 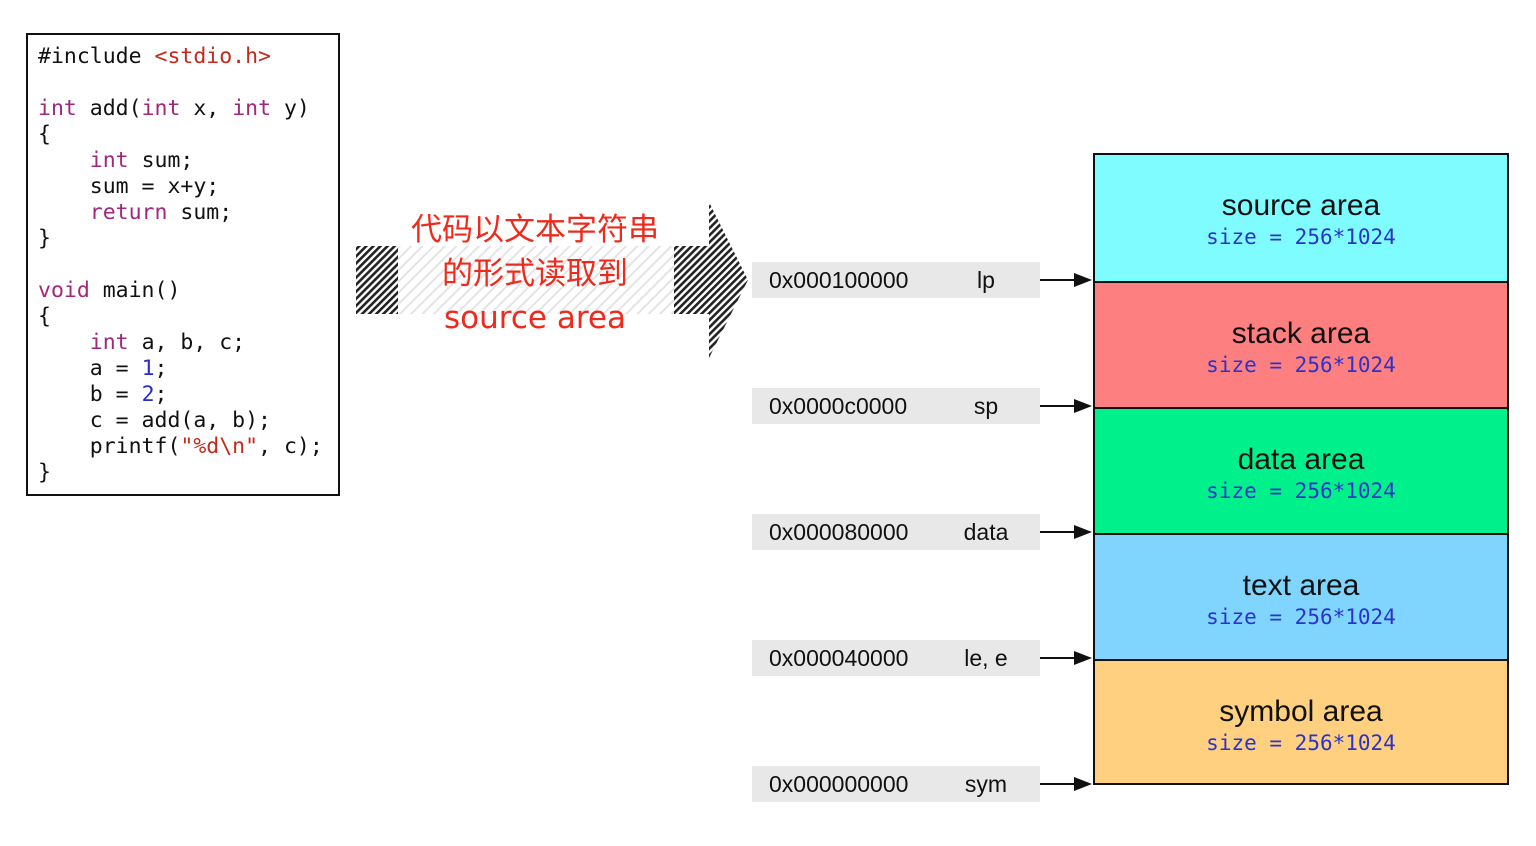 I want to click on area-name: data area, so click(x=1301, y=459).